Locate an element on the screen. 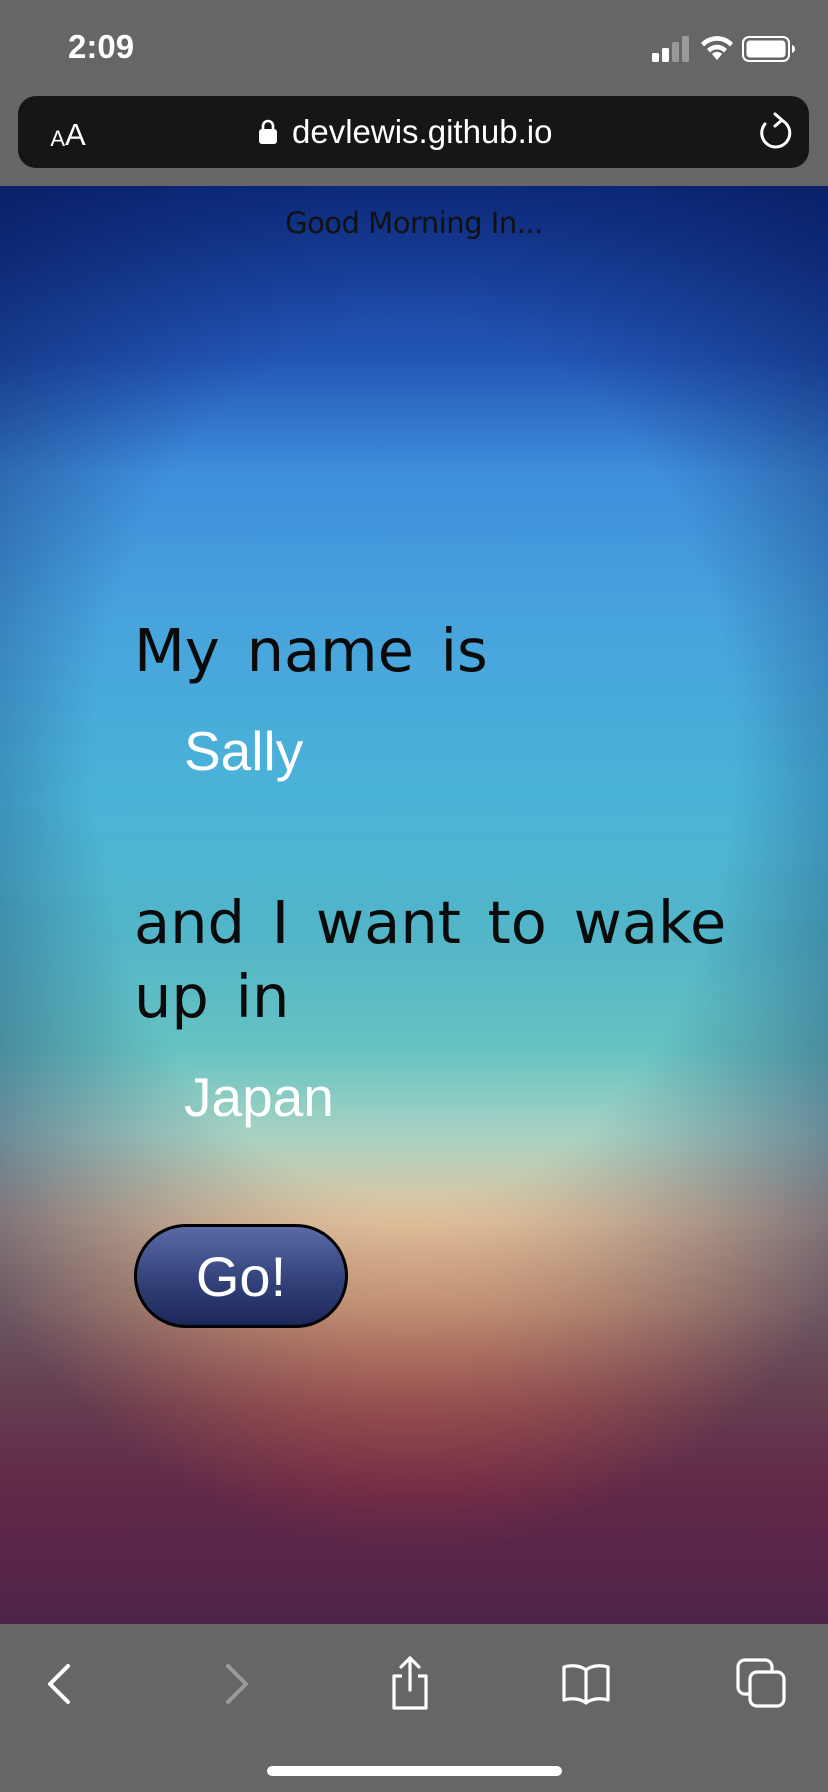 The image size is (828, 1792). browser-toolbar is located at coordinates (414, 1708).